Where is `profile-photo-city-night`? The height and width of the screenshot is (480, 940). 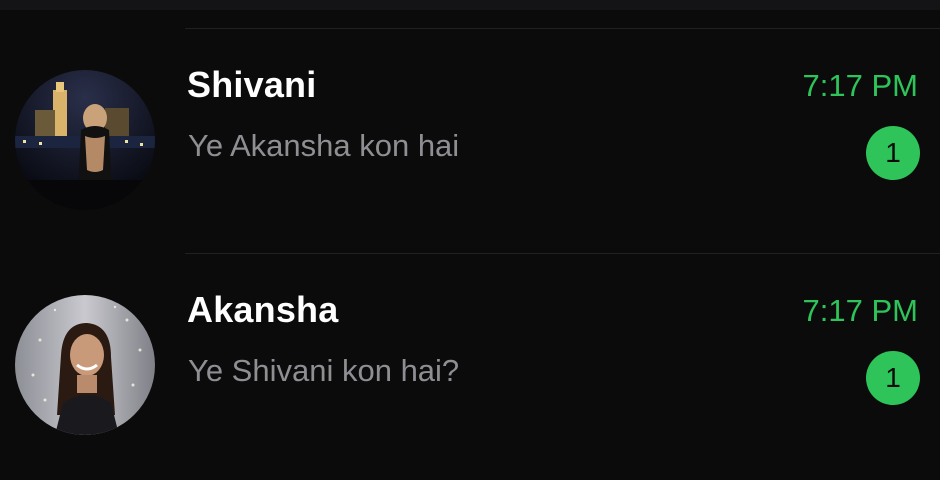 profile-photo-city-night is located at coordinates (85, 140).